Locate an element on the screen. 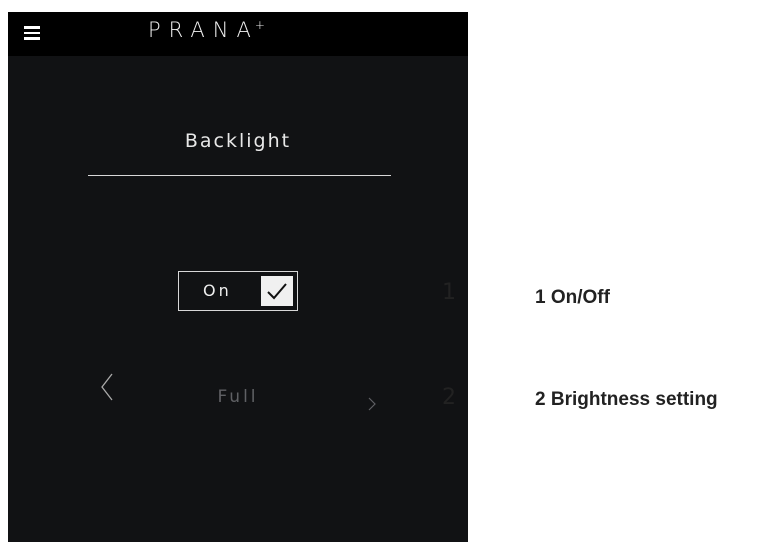 This screenshot has height=542, width=777. callout-marker-1: 1 is located at coordinates (449, 292).